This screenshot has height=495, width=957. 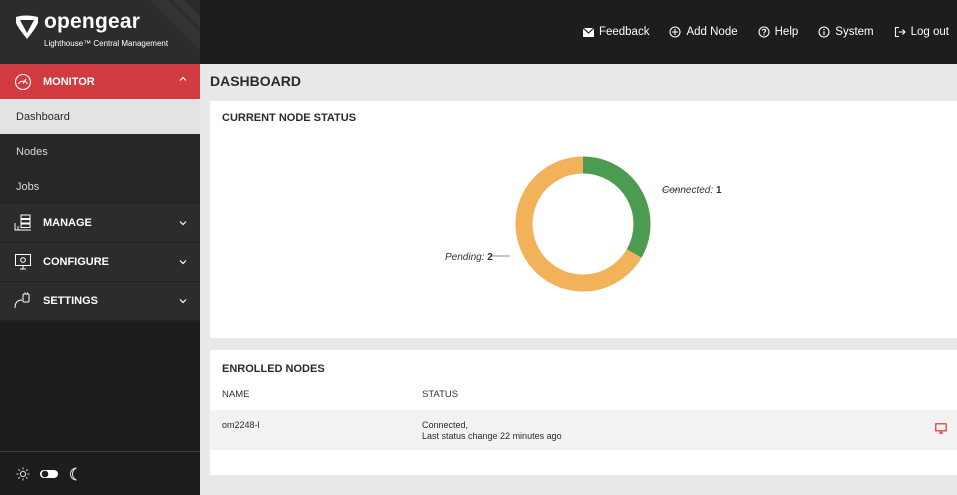 I want to click on sidebar-item-dashboard: Dashboard, so click(x=100, y=116).